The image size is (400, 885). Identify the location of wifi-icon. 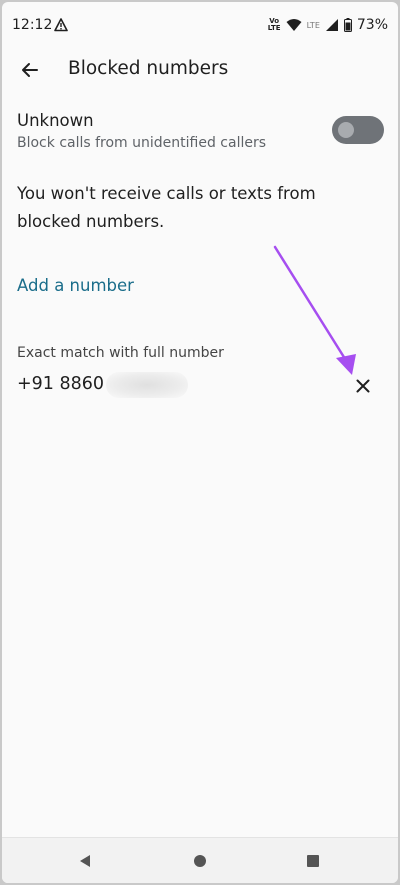
(294, 25).